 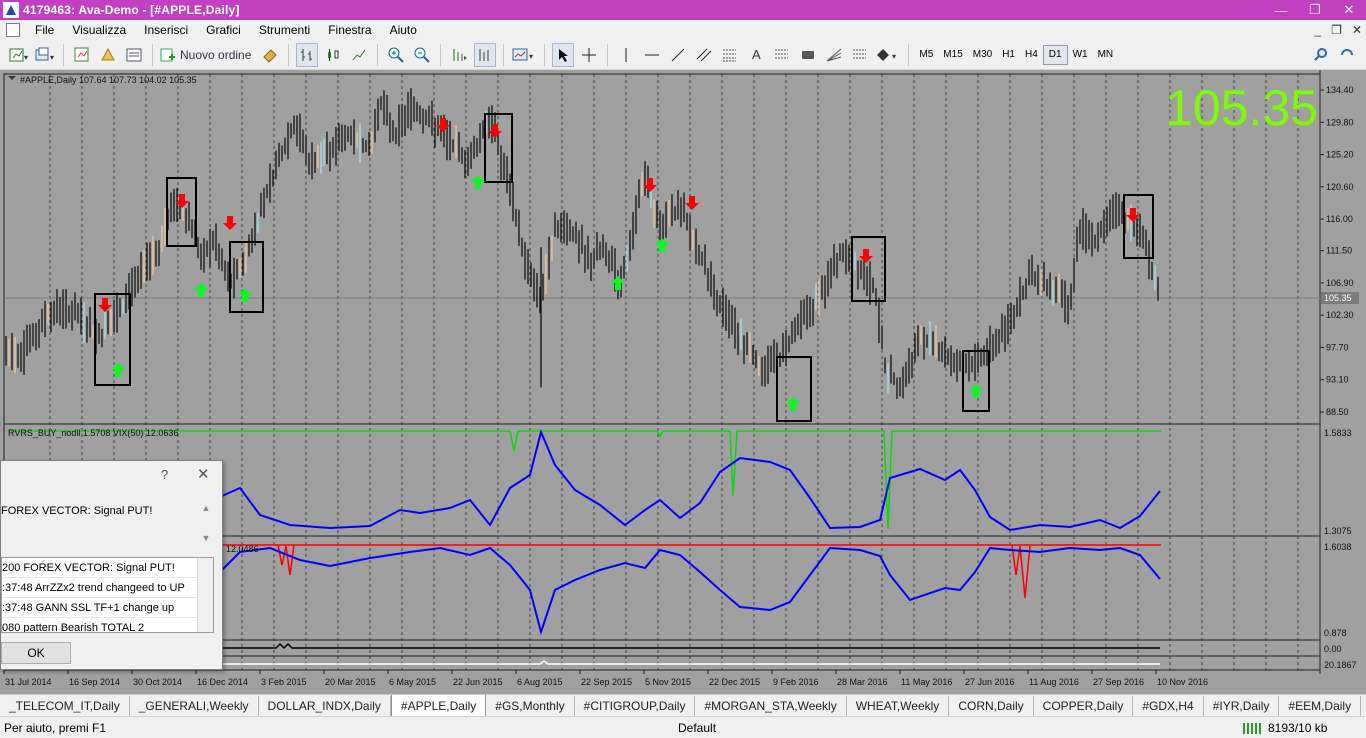 What do you see at coordinates (99, 30) in the screenshot?
I see `menu-view: Visualizza` at bounding box center [99, 30].